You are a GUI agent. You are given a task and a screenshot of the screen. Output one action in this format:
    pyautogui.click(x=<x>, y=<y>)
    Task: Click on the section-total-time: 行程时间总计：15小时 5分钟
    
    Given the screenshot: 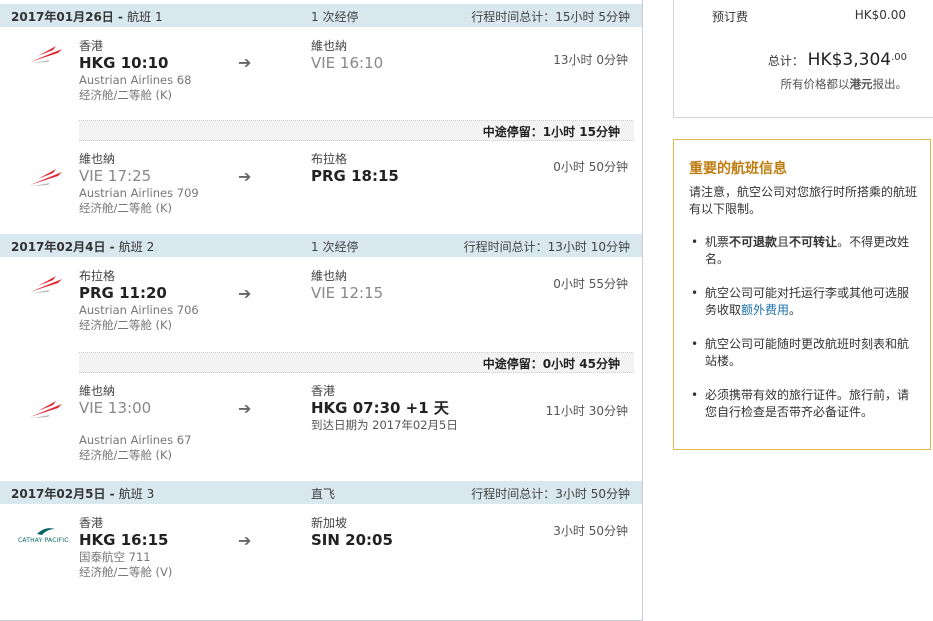 What is the action you would take?
    pyautogui.click(x=550, y=17)
    